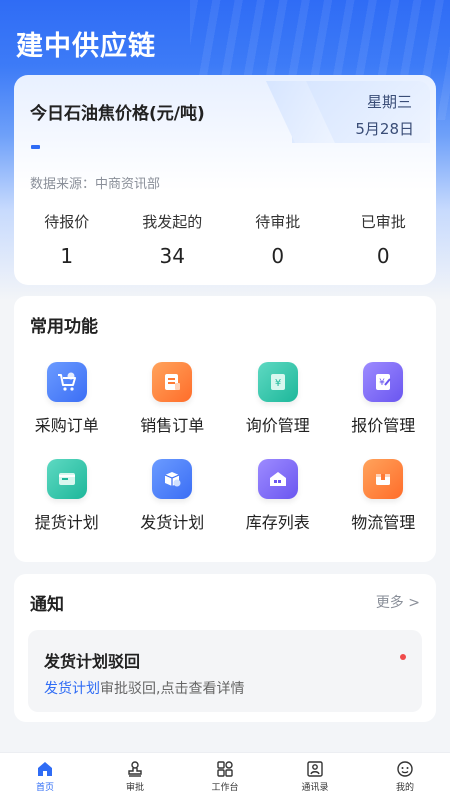 The width and height of the screenshot is (450, 800). What do you see at coordinates (35, 147) in the screenshot?
I see `price-value-placeholder` at bounding box center [35, 147].